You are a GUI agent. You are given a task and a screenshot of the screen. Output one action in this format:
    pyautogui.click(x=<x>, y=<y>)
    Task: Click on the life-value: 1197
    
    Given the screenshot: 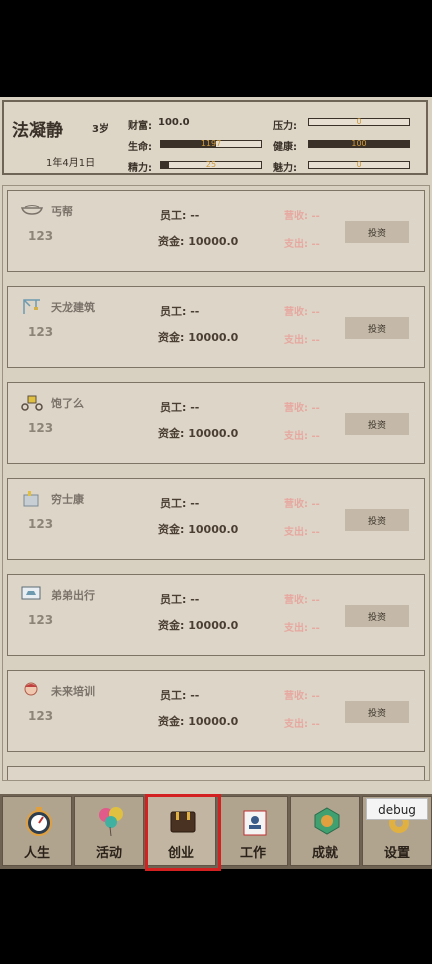 What is the action you would take?
    pyautogui.click(x=211, y=143)
    